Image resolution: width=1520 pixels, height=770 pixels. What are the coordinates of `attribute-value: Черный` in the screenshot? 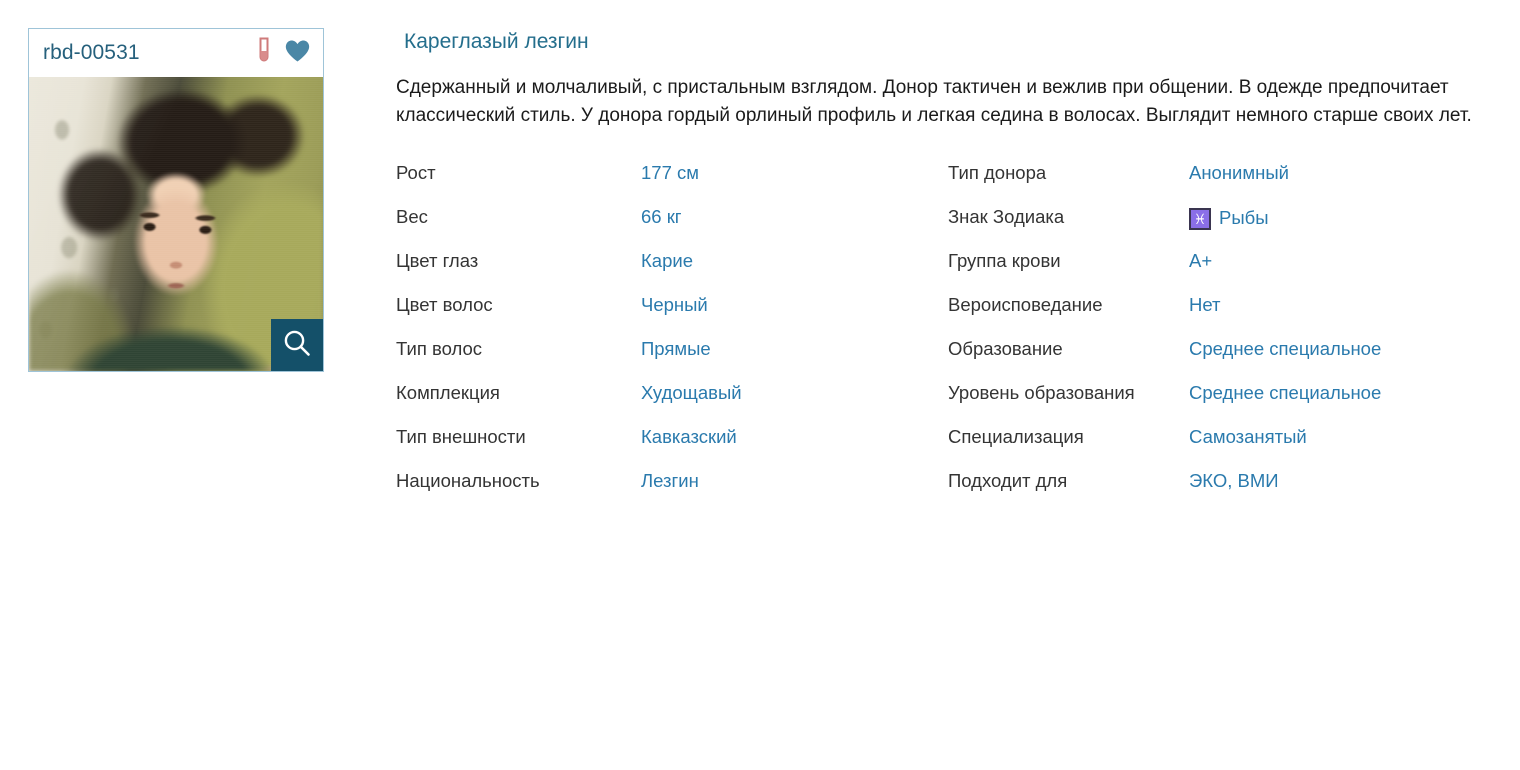 It's located at (674, 305).